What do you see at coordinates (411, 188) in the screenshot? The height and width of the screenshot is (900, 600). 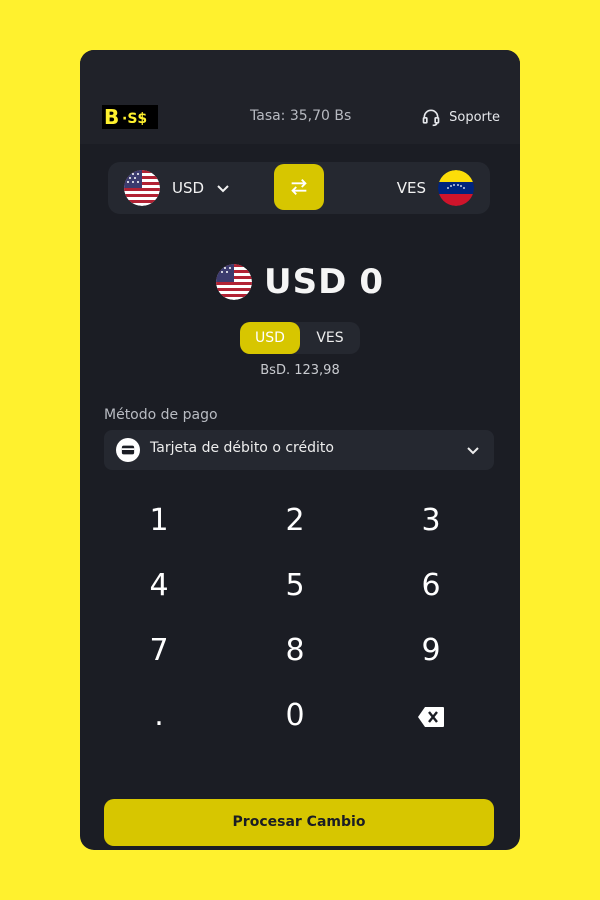 I see `to-currency-code: VES` at bounding box center [411, 188].